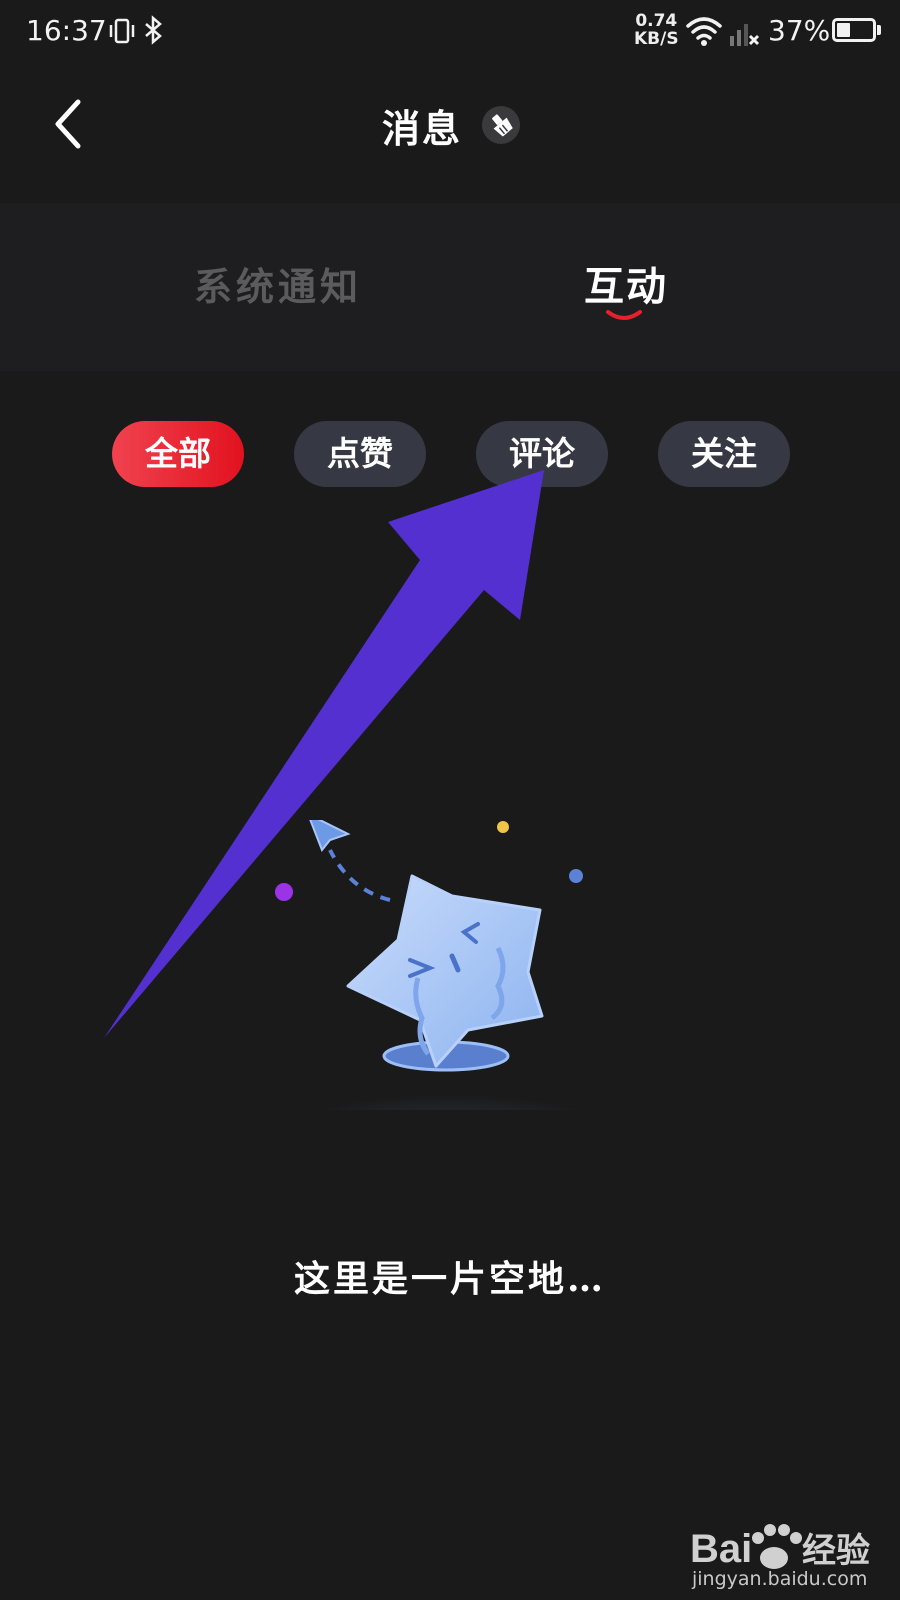 Image resolution: width=900 pixels, height=1600 pixels. Describe the element at coordinates (66, 30) in the screenshot. I see `status-time: 16:37` at that location.